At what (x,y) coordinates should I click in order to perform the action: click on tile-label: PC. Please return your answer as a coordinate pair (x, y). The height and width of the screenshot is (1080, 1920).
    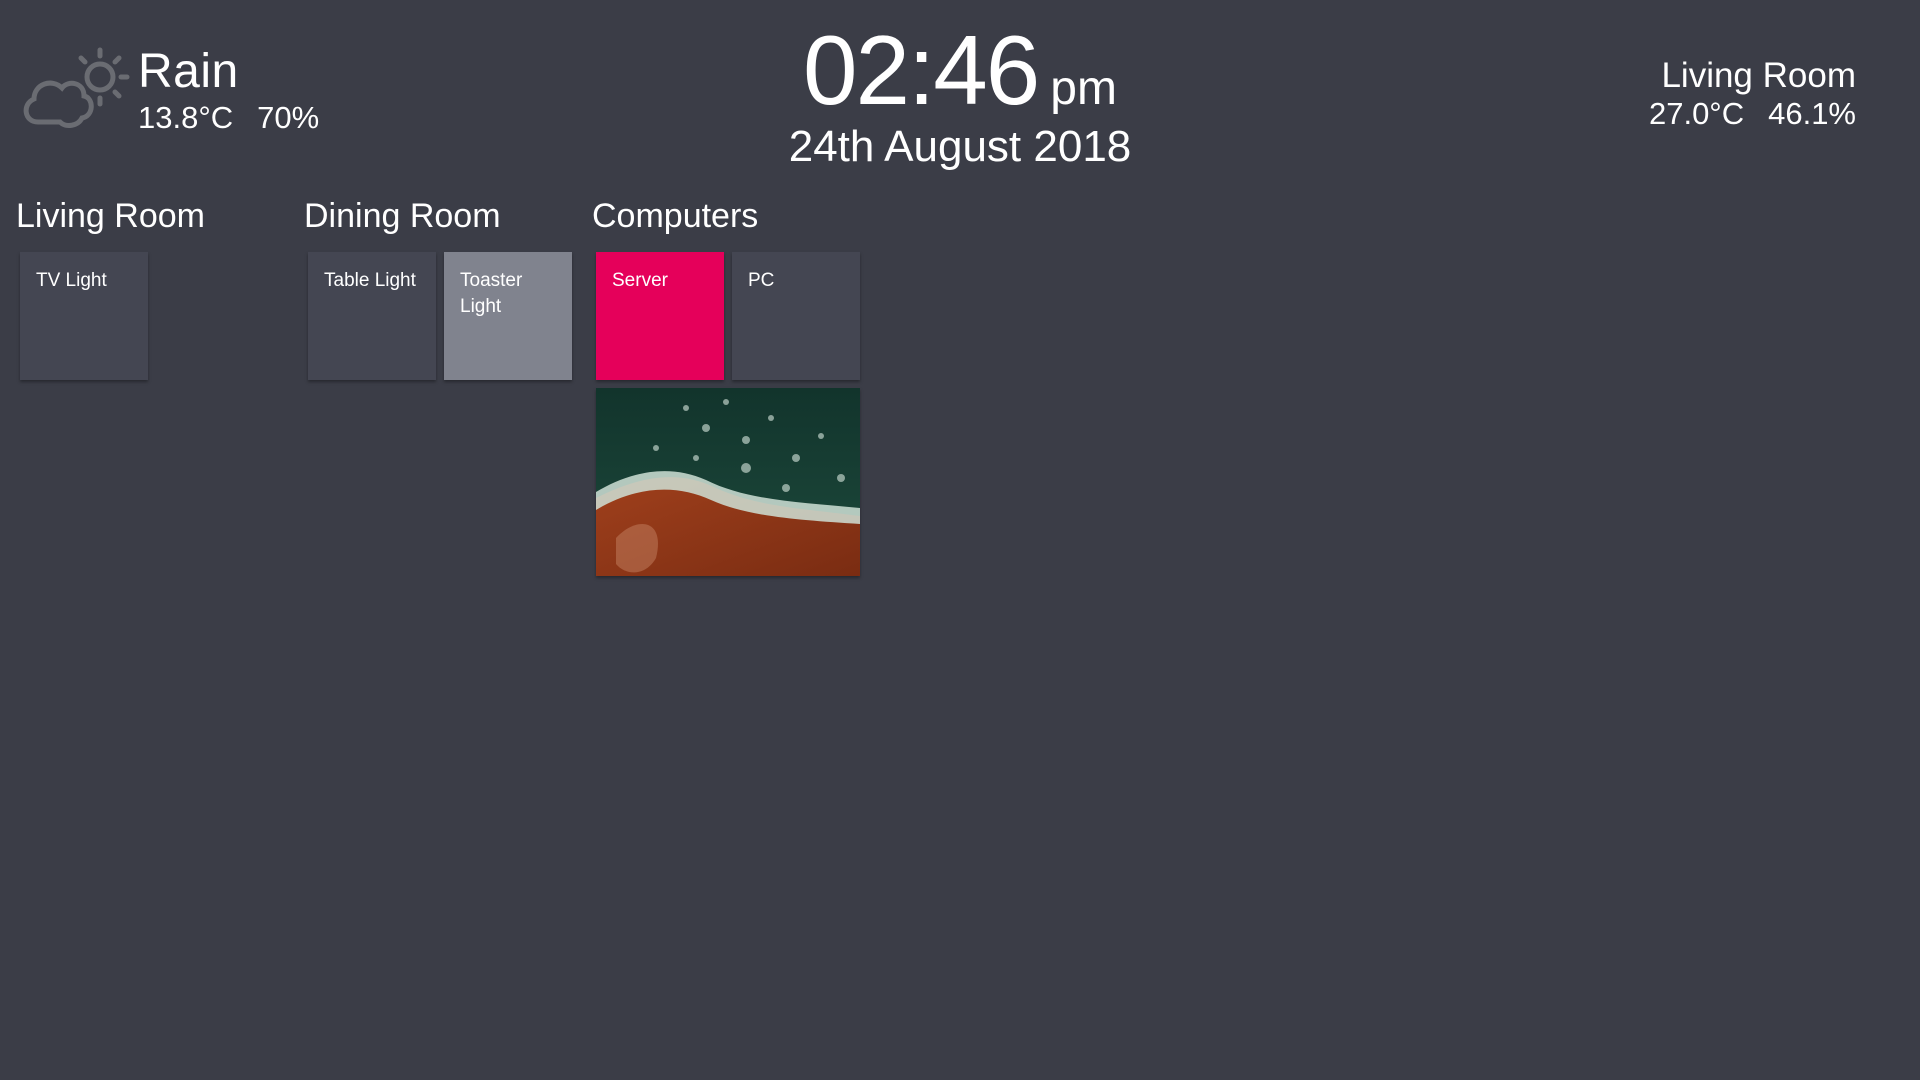
    Looking at the image, I should click on (761, 280).